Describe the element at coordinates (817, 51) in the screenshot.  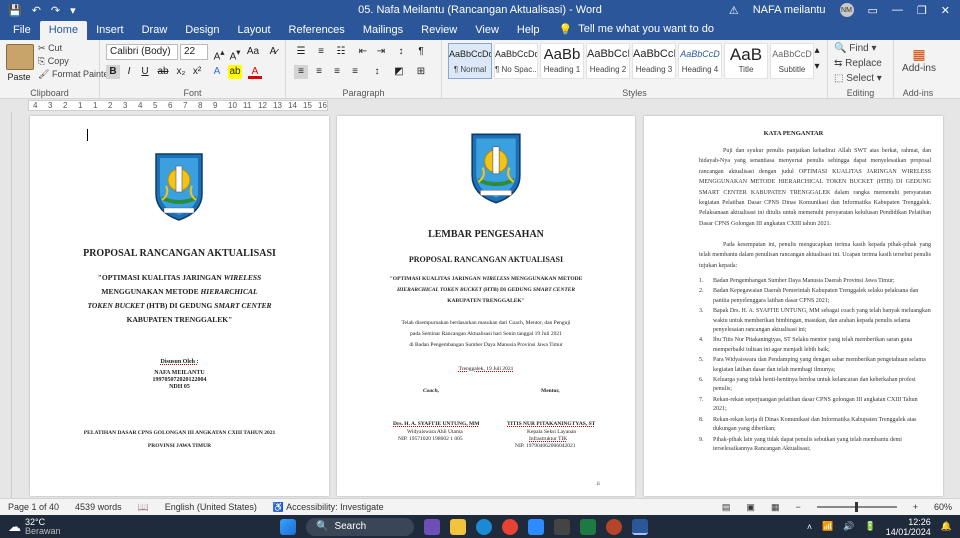
I see `styles-scroll-up-icon: ▴` at that location.